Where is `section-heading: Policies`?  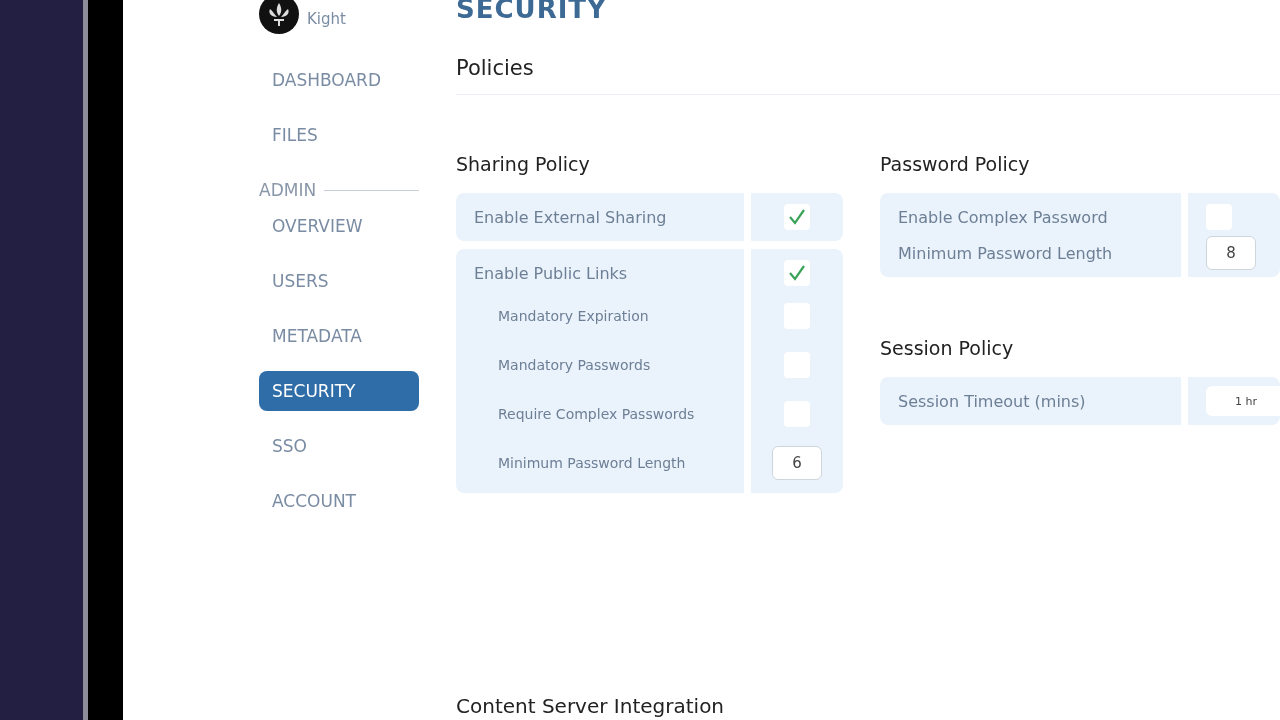 section-heading: Policies is located at coordinates (868, 75).